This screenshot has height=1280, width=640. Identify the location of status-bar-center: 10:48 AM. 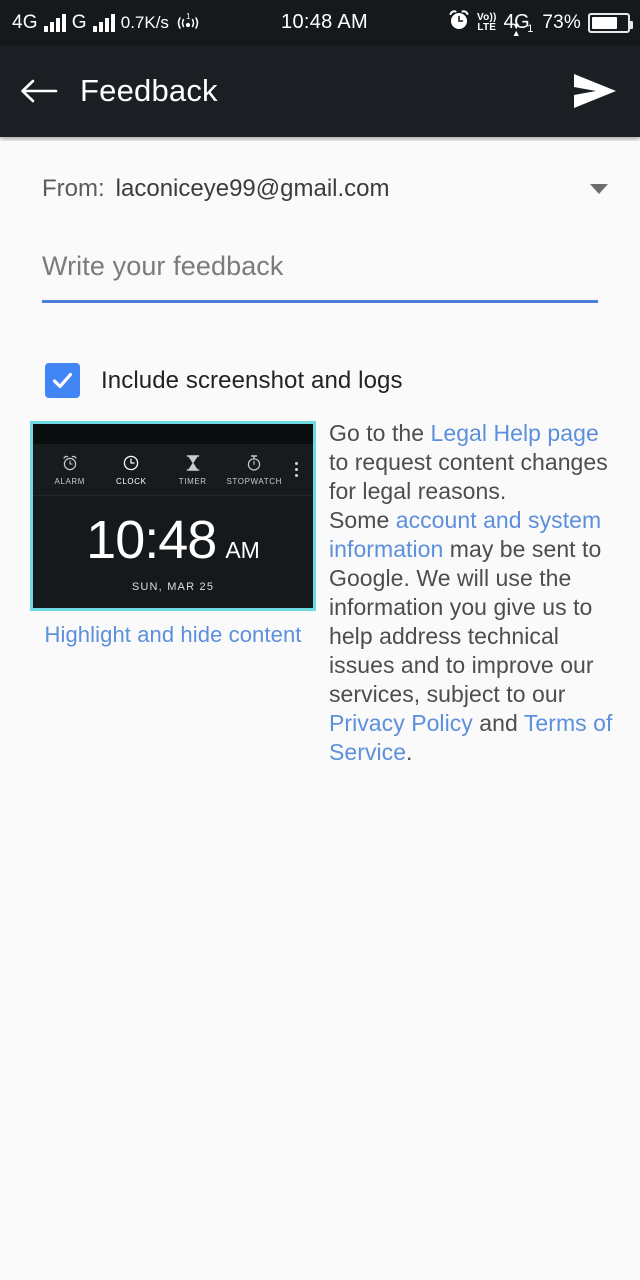
(324, 22).